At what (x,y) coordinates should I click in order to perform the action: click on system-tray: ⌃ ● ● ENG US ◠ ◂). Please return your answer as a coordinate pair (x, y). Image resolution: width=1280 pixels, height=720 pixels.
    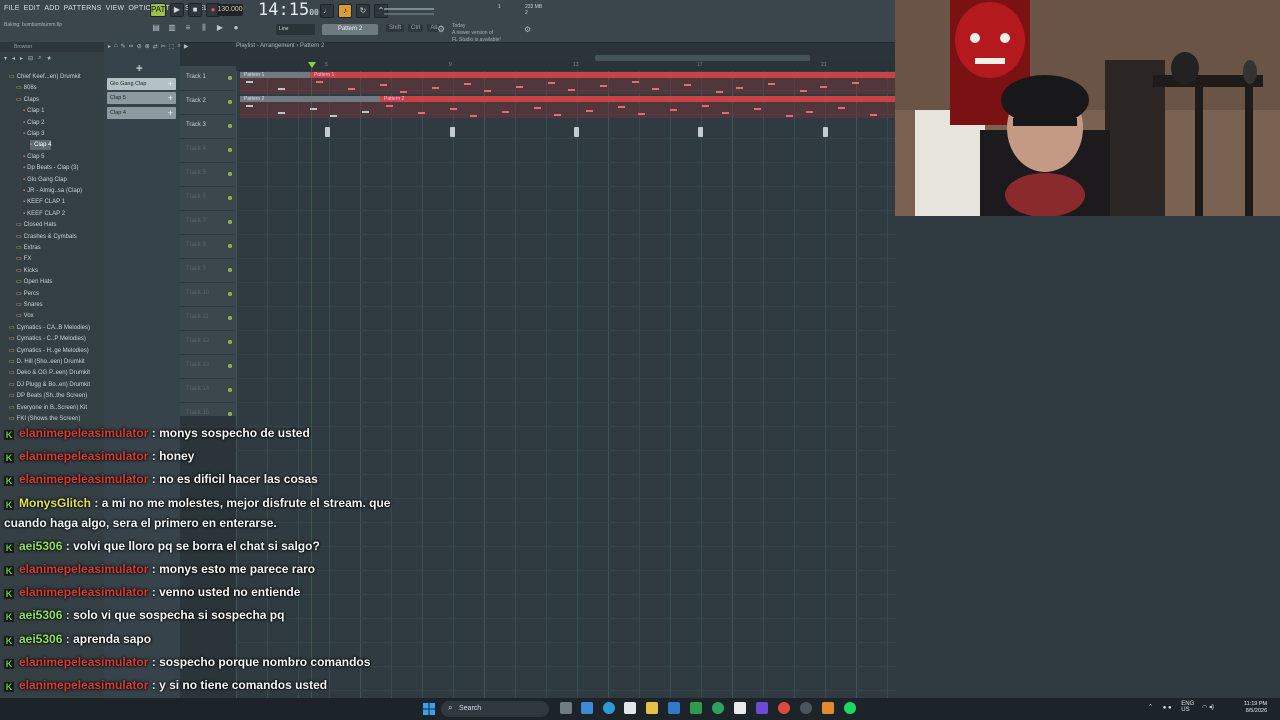
    Looking at the image, I should click on (1181, 707).